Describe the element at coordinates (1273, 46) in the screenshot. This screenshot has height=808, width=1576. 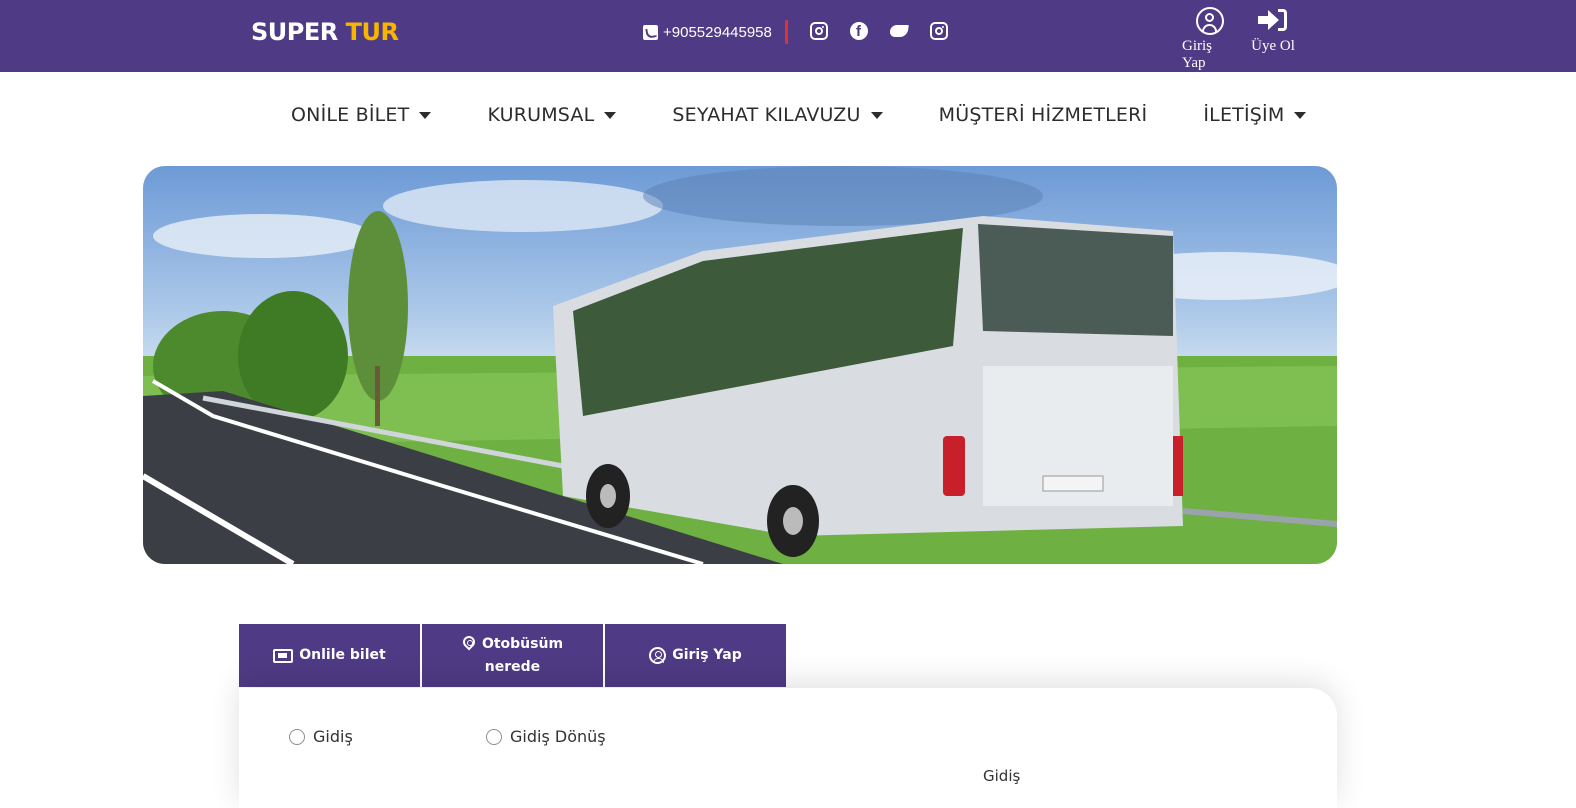
I see `register-label: Üye Ol` at that location.